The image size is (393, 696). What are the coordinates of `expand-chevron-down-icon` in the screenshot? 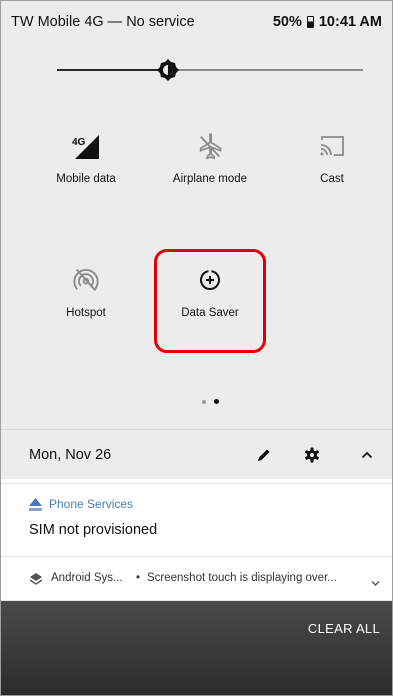 It's located at (375, 583).